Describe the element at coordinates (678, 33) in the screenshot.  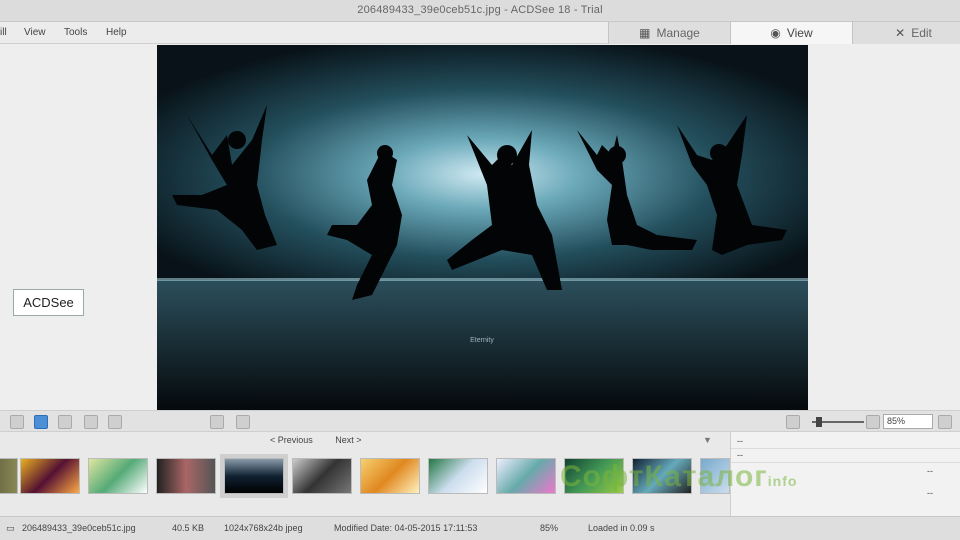
I see `tab-manage-label: Manage` at that location.